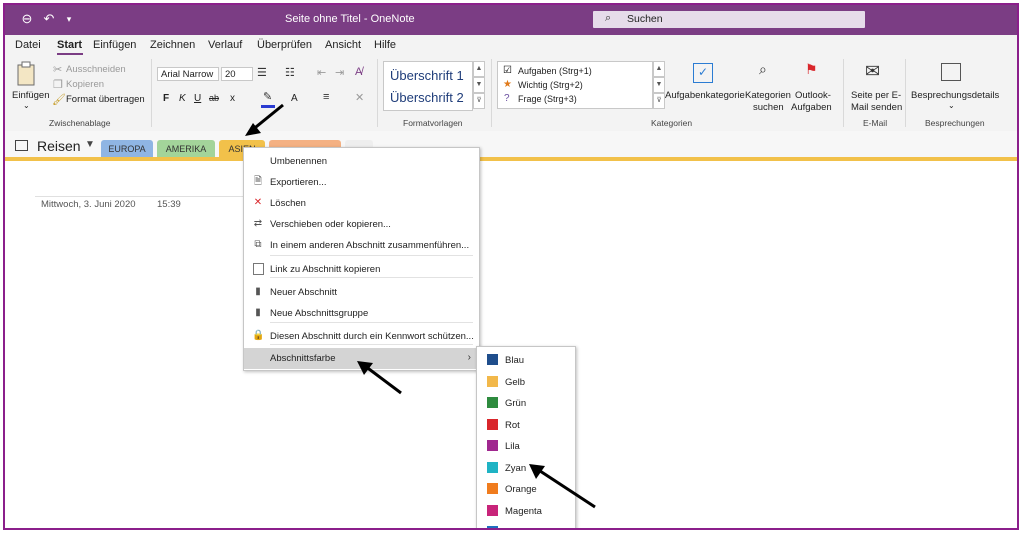  I want to click on highlight-icon: ✎, so click(267, 96).